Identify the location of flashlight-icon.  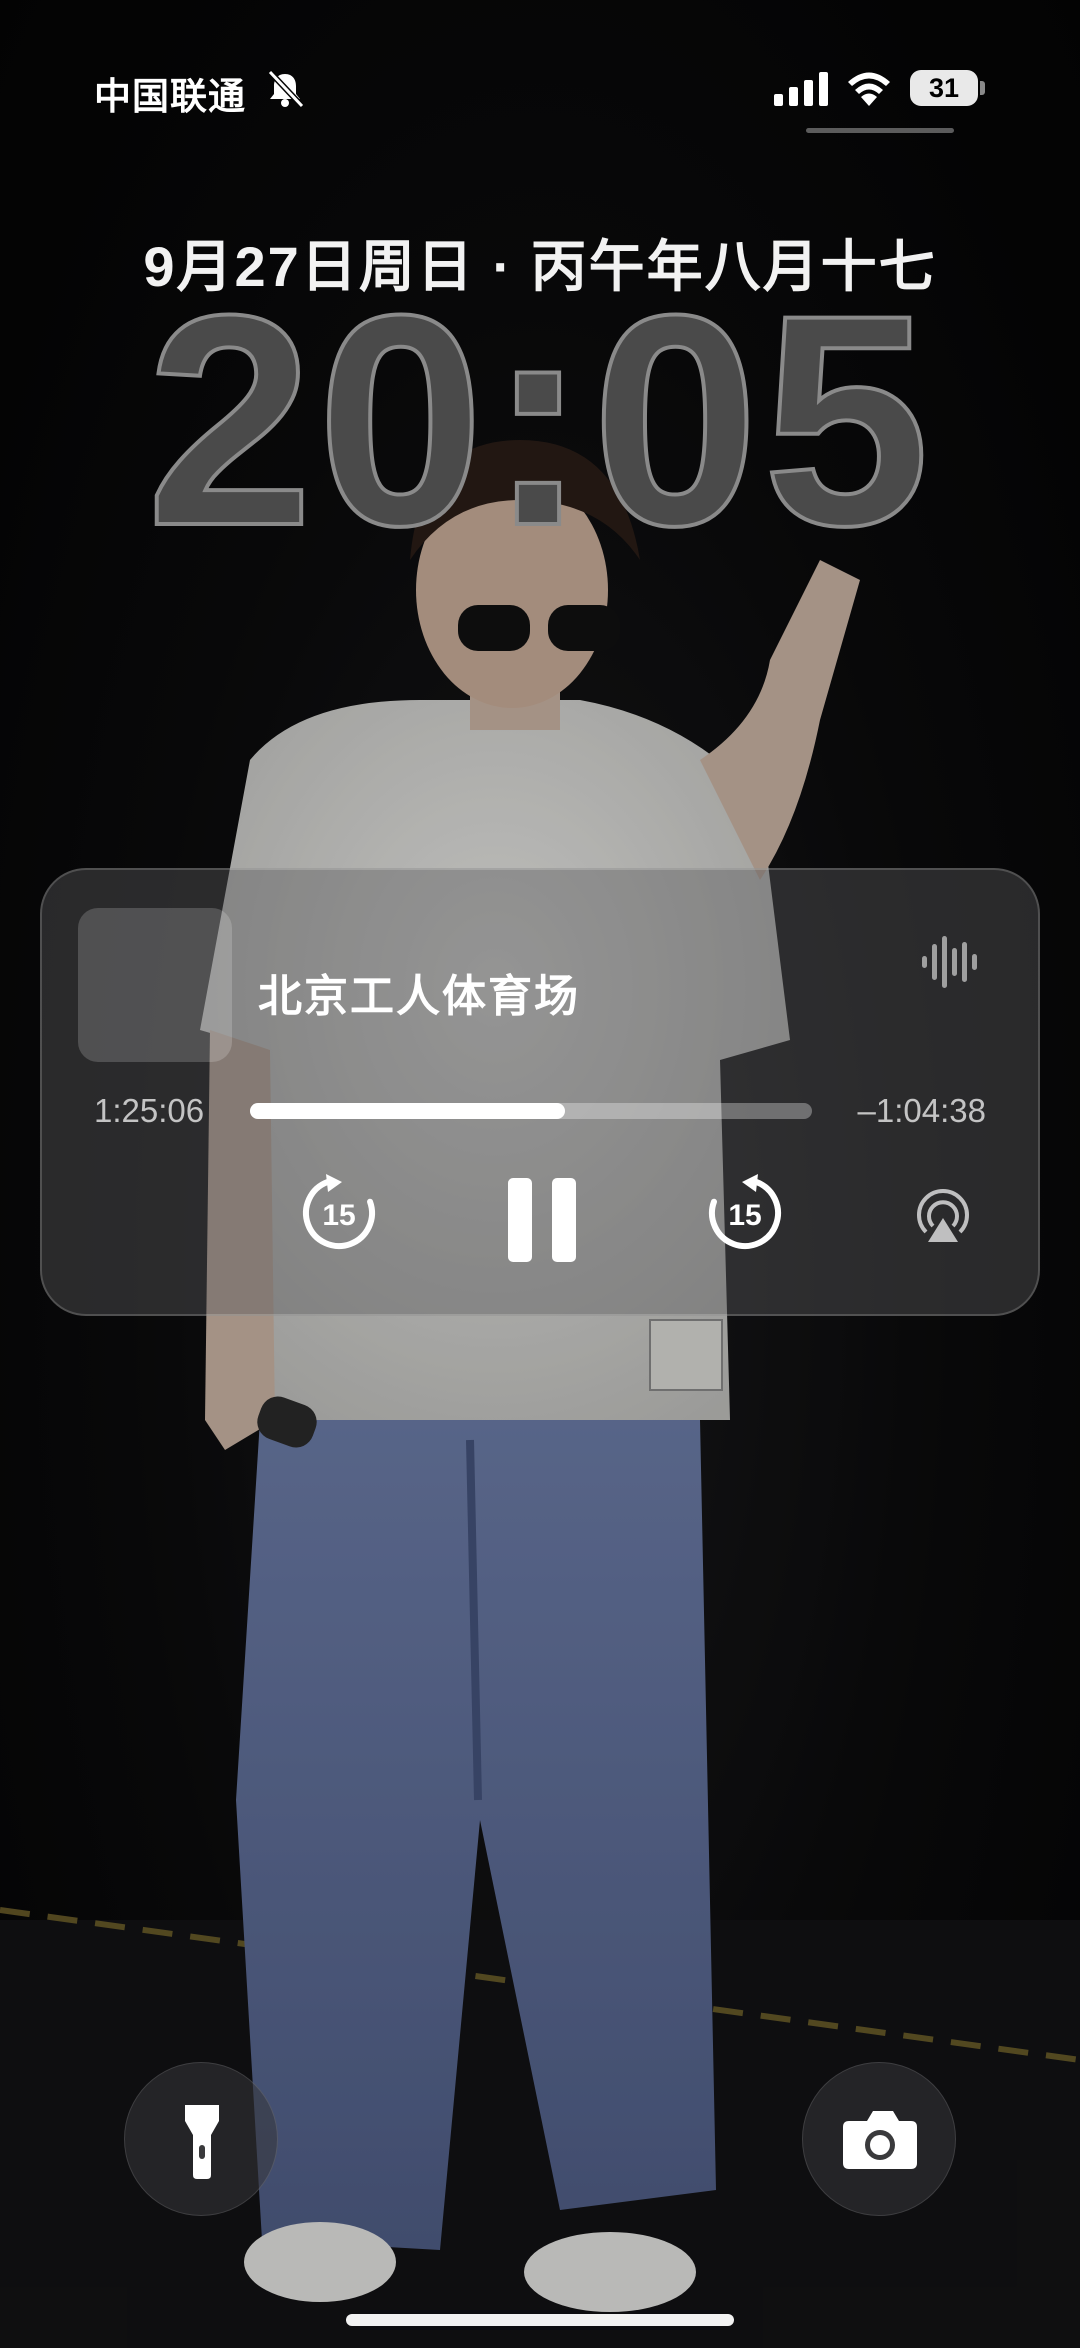
(202, 2142).